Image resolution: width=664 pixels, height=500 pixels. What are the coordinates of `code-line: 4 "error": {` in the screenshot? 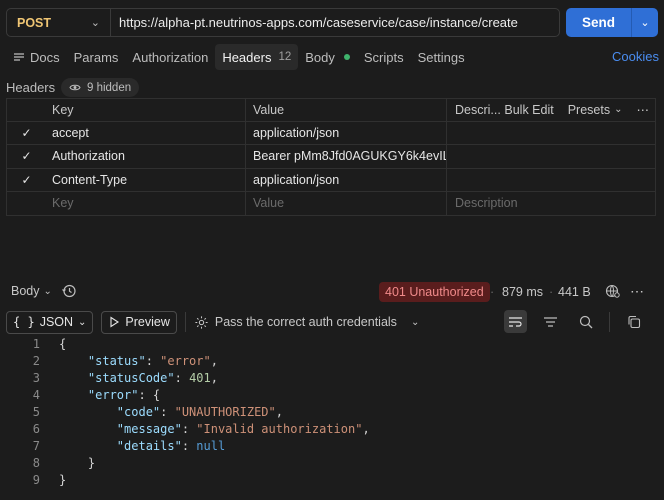 It's located at (332, 395).